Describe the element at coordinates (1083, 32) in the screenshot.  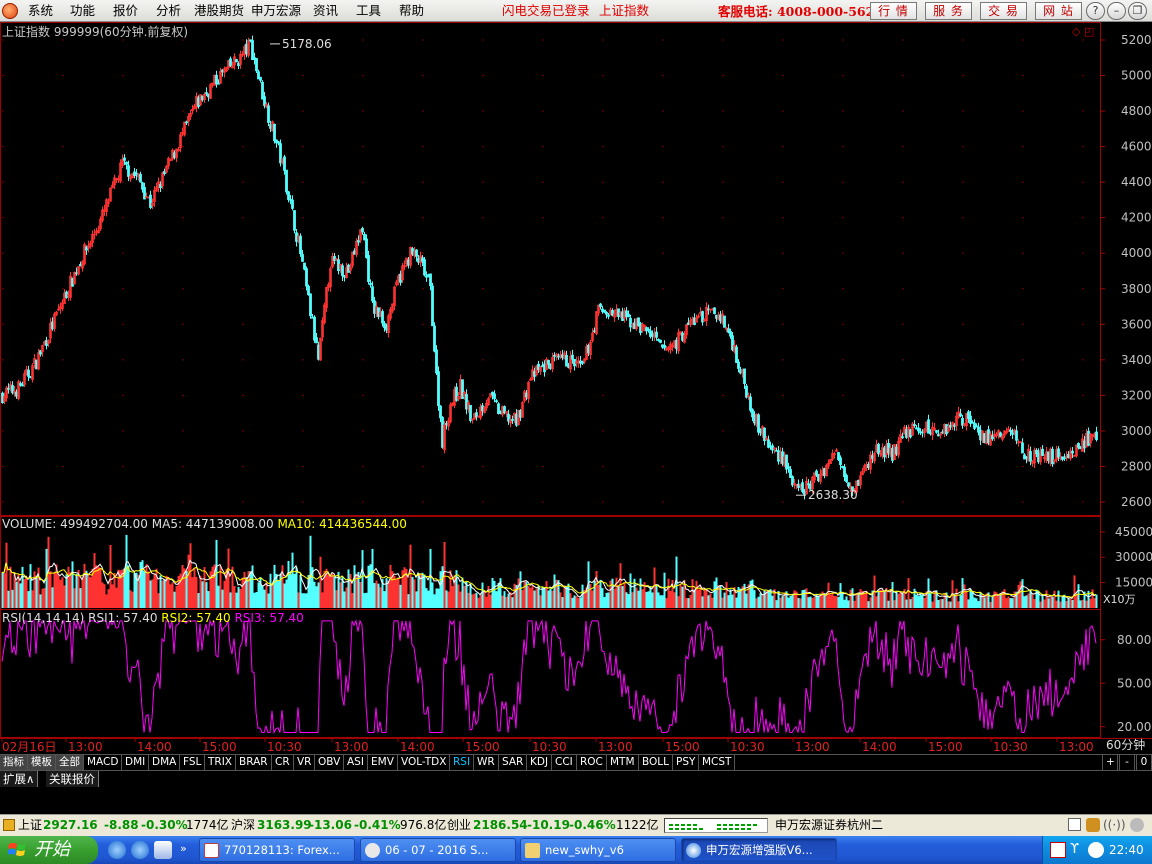
I see `panel-toggle-icon: ◇ ◰` at that location.